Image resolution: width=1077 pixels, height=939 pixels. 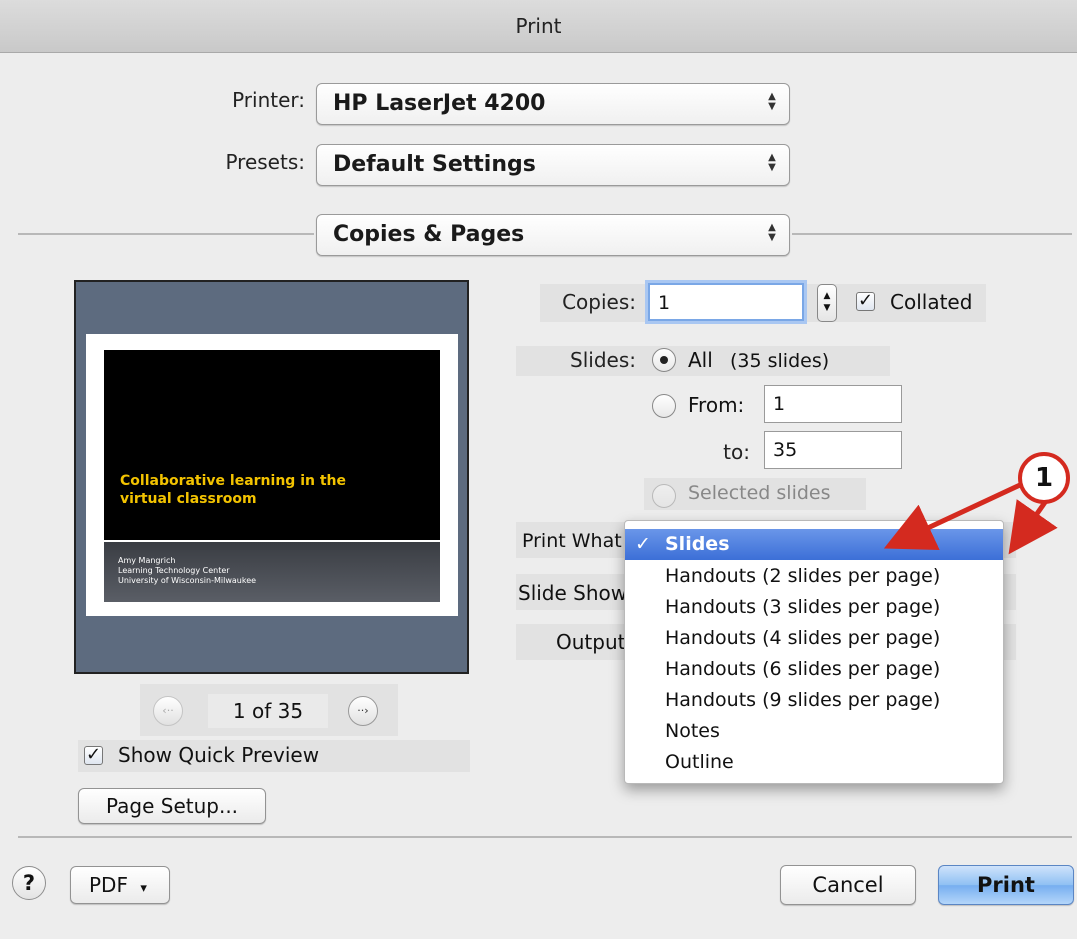 What do you see at coordinates (803, 700) in the screenshot?
I see `menu-item-label: Handouts (9 slides per page)` at bounding box center [803, 700].